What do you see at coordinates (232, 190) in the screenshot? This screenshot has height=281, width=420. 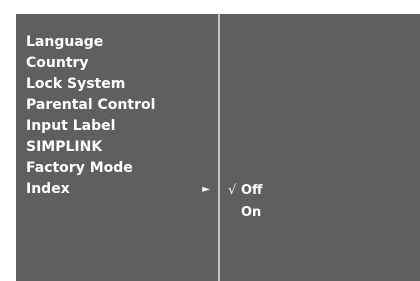 I see `checkmark-icon: √` at bounding box center [232, 190].